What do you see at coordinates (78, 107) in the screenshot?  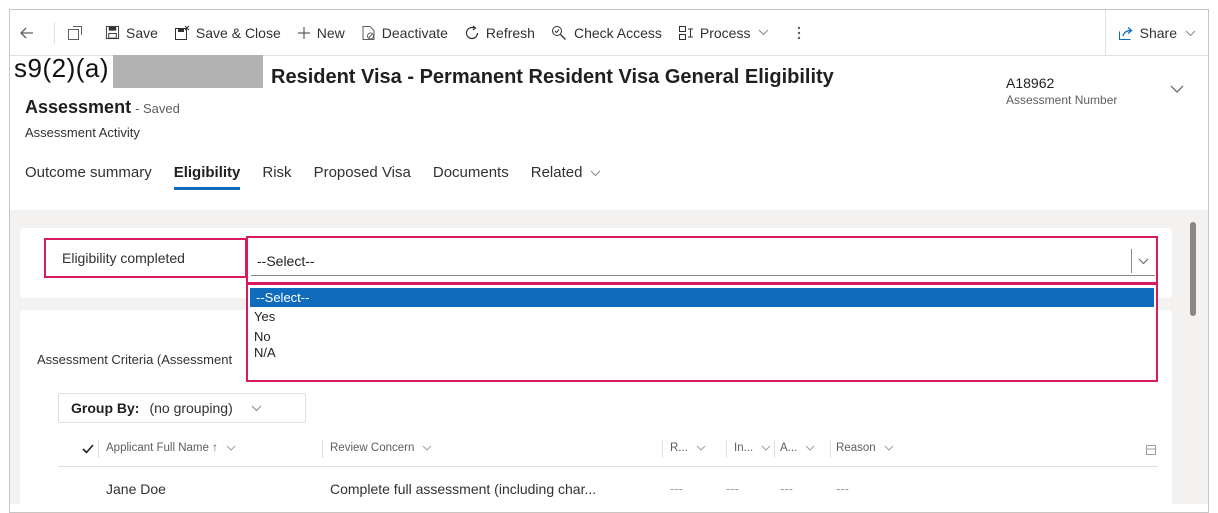 I see `entity-label: Assessment` at bounding box center [78, 107].